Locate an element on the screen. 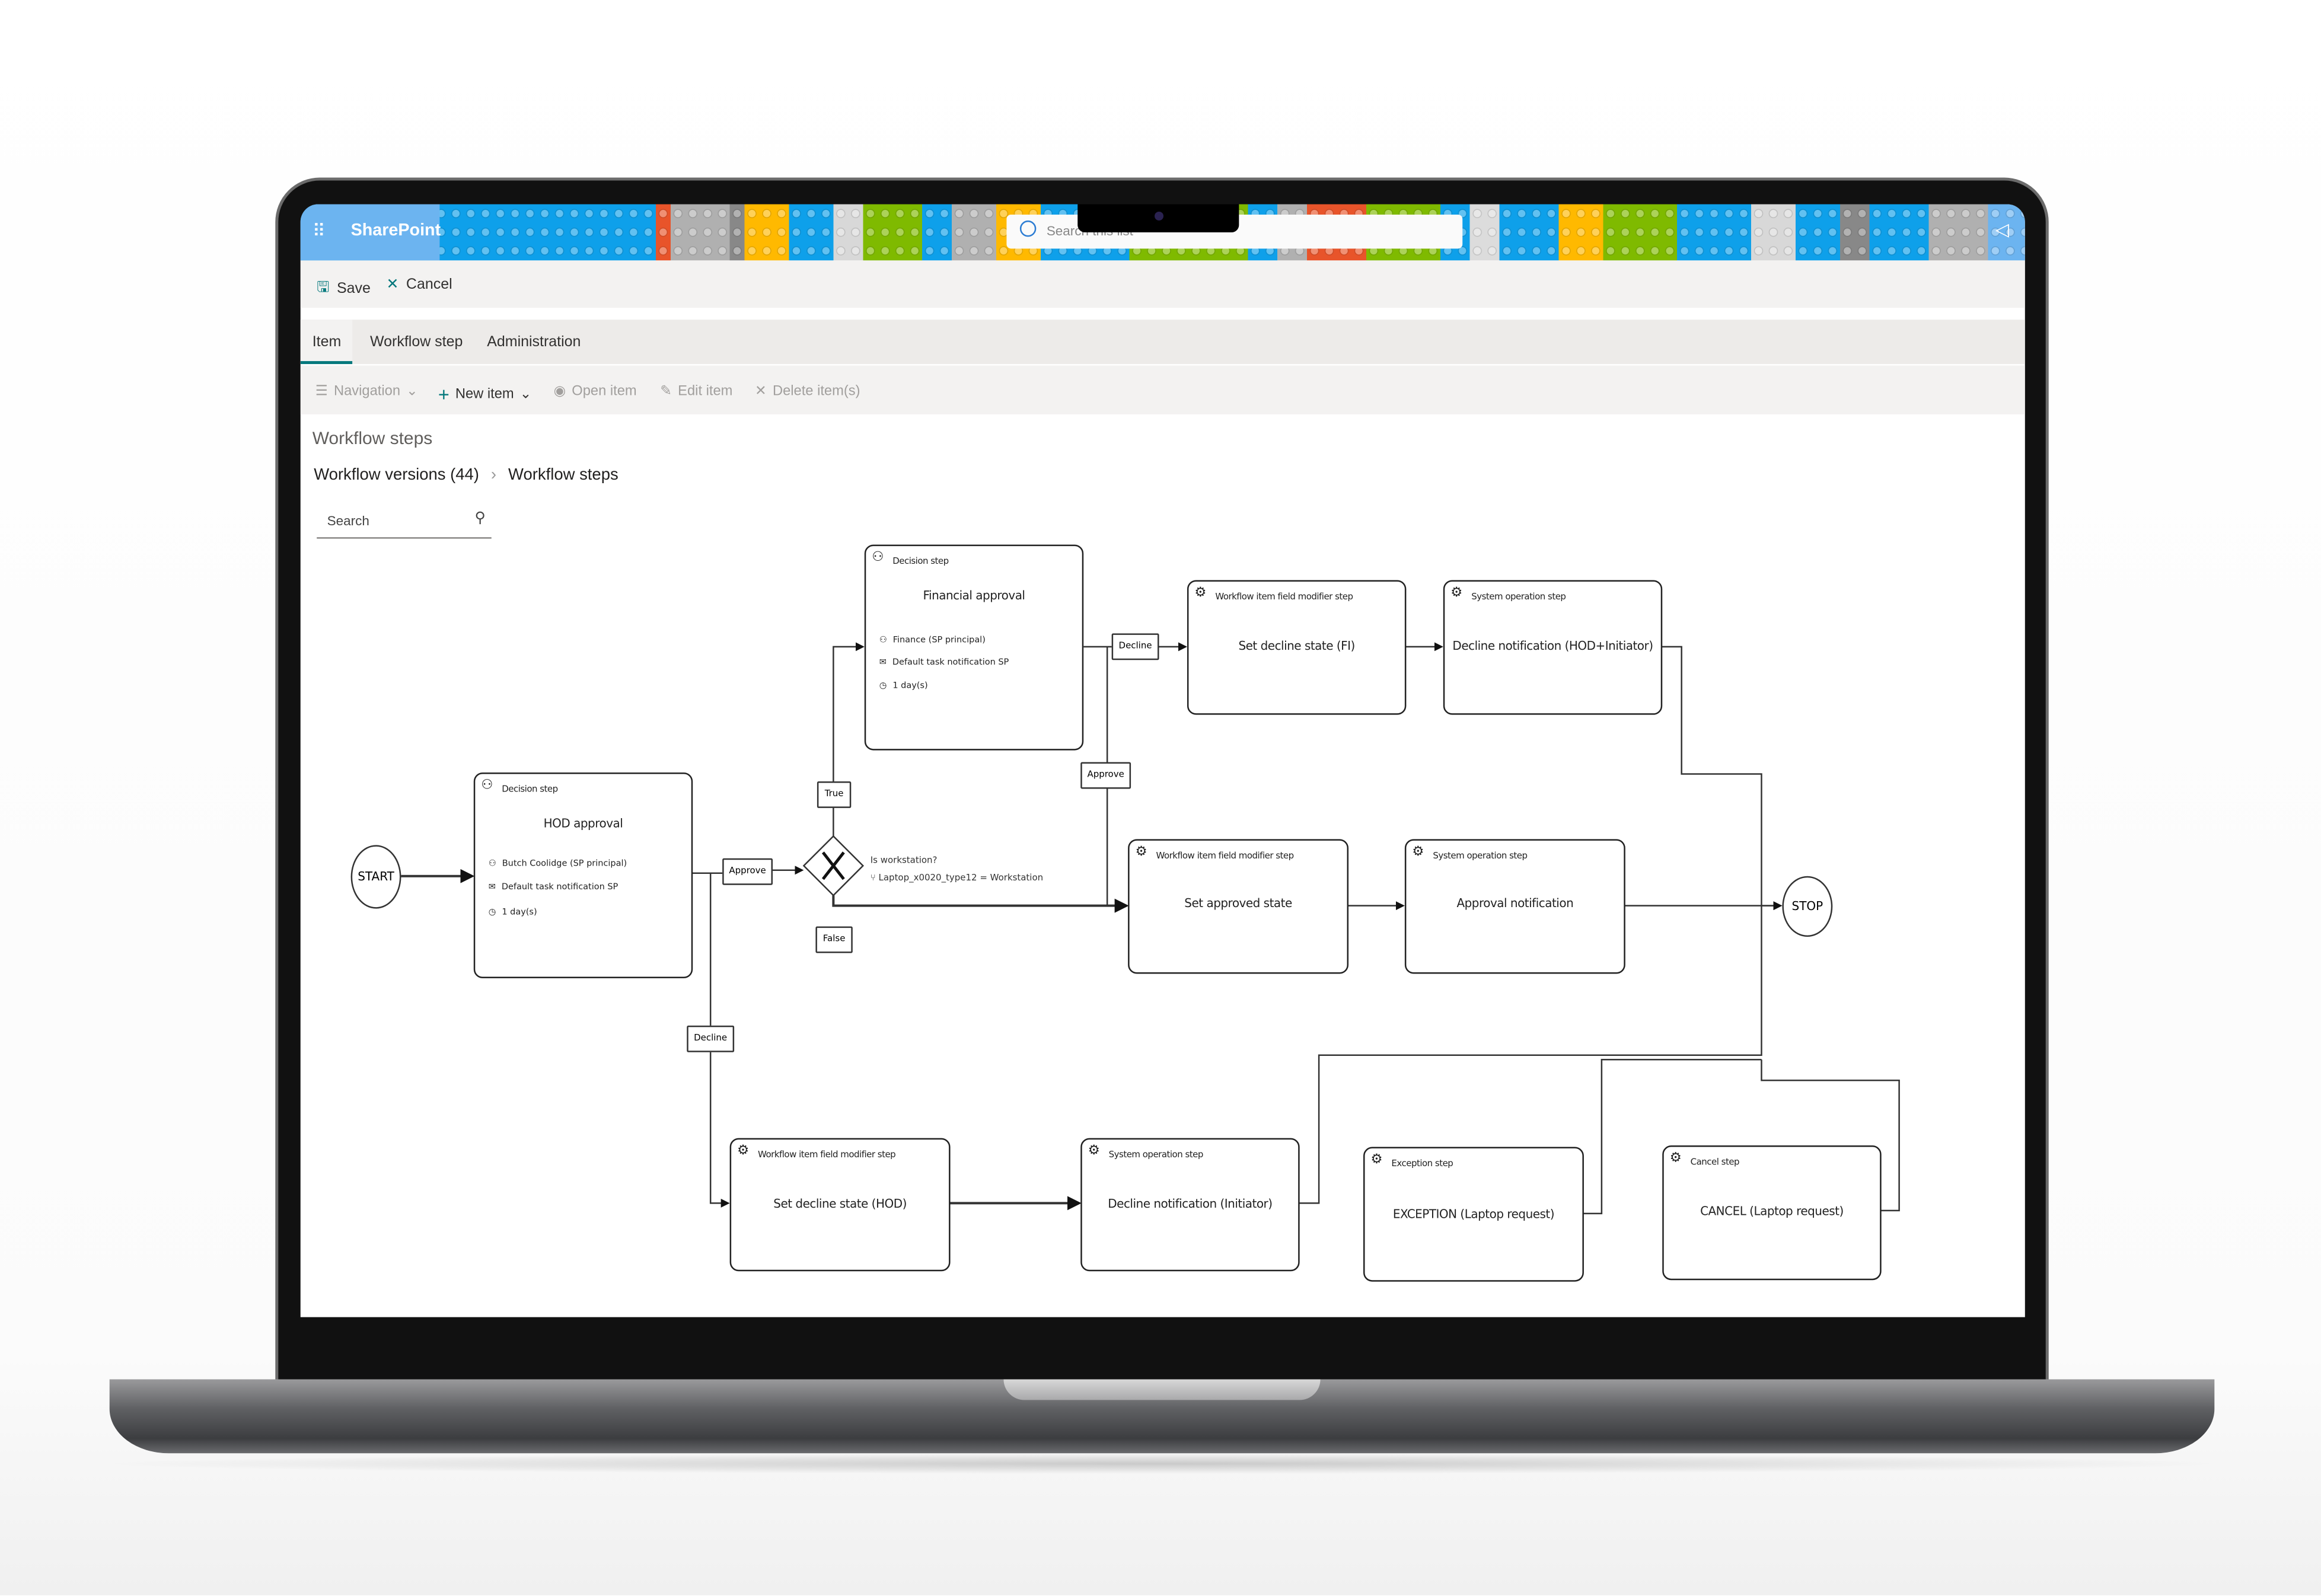 The width and height of the screenshot is (2321, 1596). laptop-shadow is located at coordinates (1162, 1464).